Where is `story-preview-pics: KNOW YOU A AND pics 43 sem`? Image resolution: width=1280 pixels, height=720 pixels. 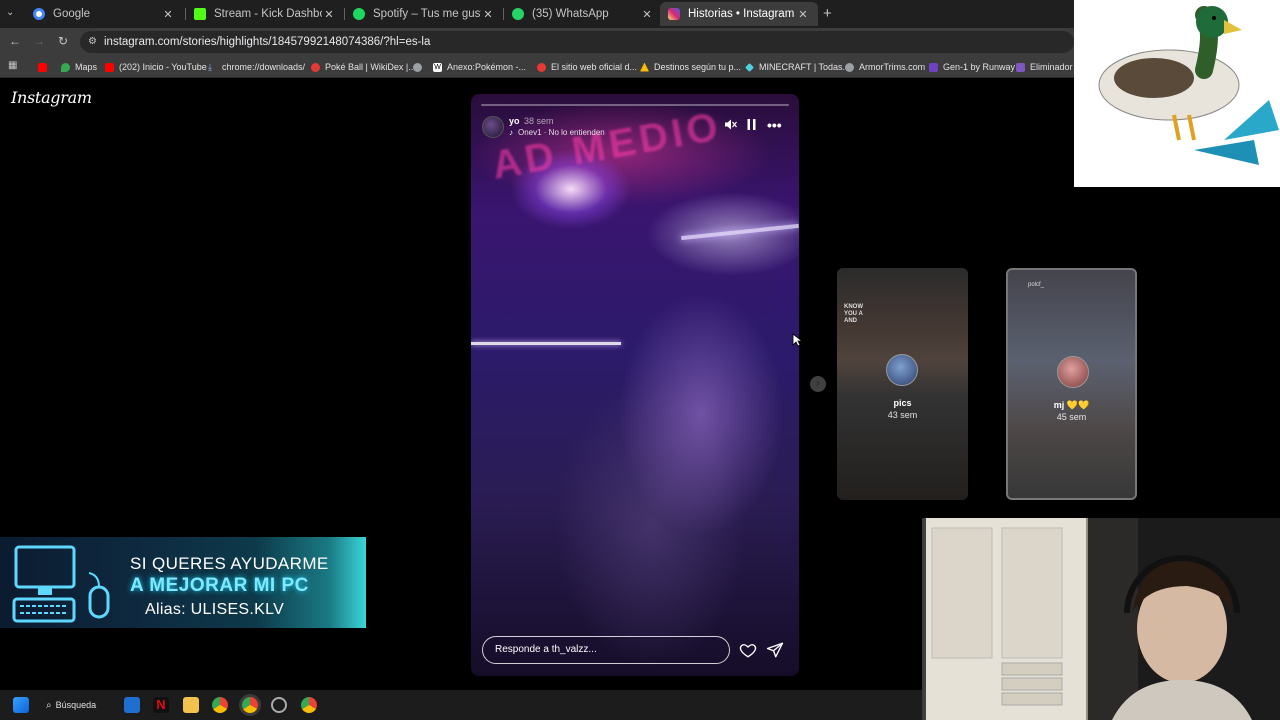 story-preview-pics: KNOW YOU A AND pics 43 sem is located at coordinates (902, 384).